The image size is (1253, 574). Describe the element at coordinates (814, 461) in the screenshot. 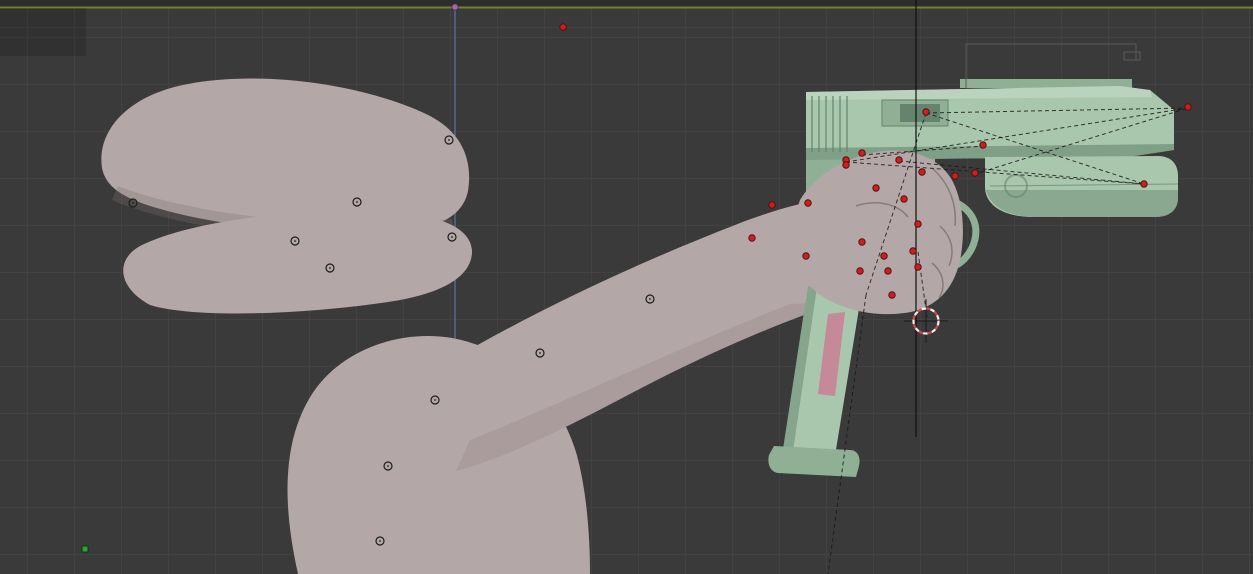

I see `pistol-mag-base` at that location.